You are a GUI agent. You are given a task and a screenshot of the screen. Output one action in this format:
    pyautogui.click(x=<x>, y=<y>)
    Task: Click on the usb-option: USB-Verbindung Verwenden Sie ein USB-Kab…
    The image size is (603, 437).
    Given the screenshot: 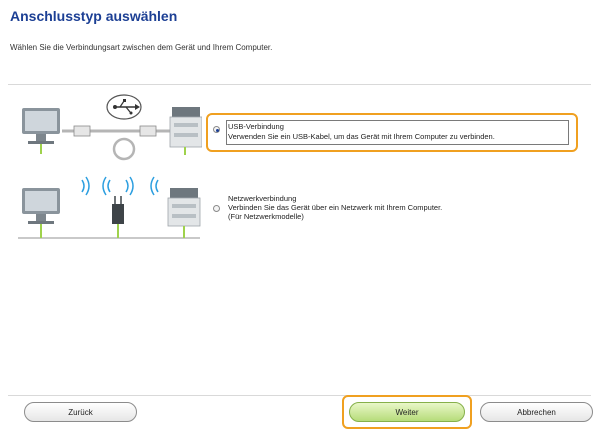 What is the action you would take?
    pyautogui.click(x=392, y=132)
    